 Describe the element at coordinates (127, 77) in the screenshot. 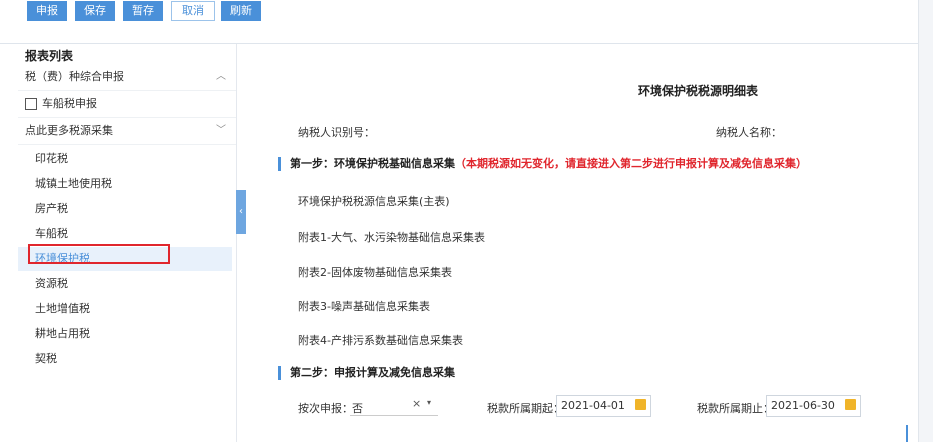

I see `sidebar-group-comprehensive: 税（费）种综合申报 ︿` at that location.